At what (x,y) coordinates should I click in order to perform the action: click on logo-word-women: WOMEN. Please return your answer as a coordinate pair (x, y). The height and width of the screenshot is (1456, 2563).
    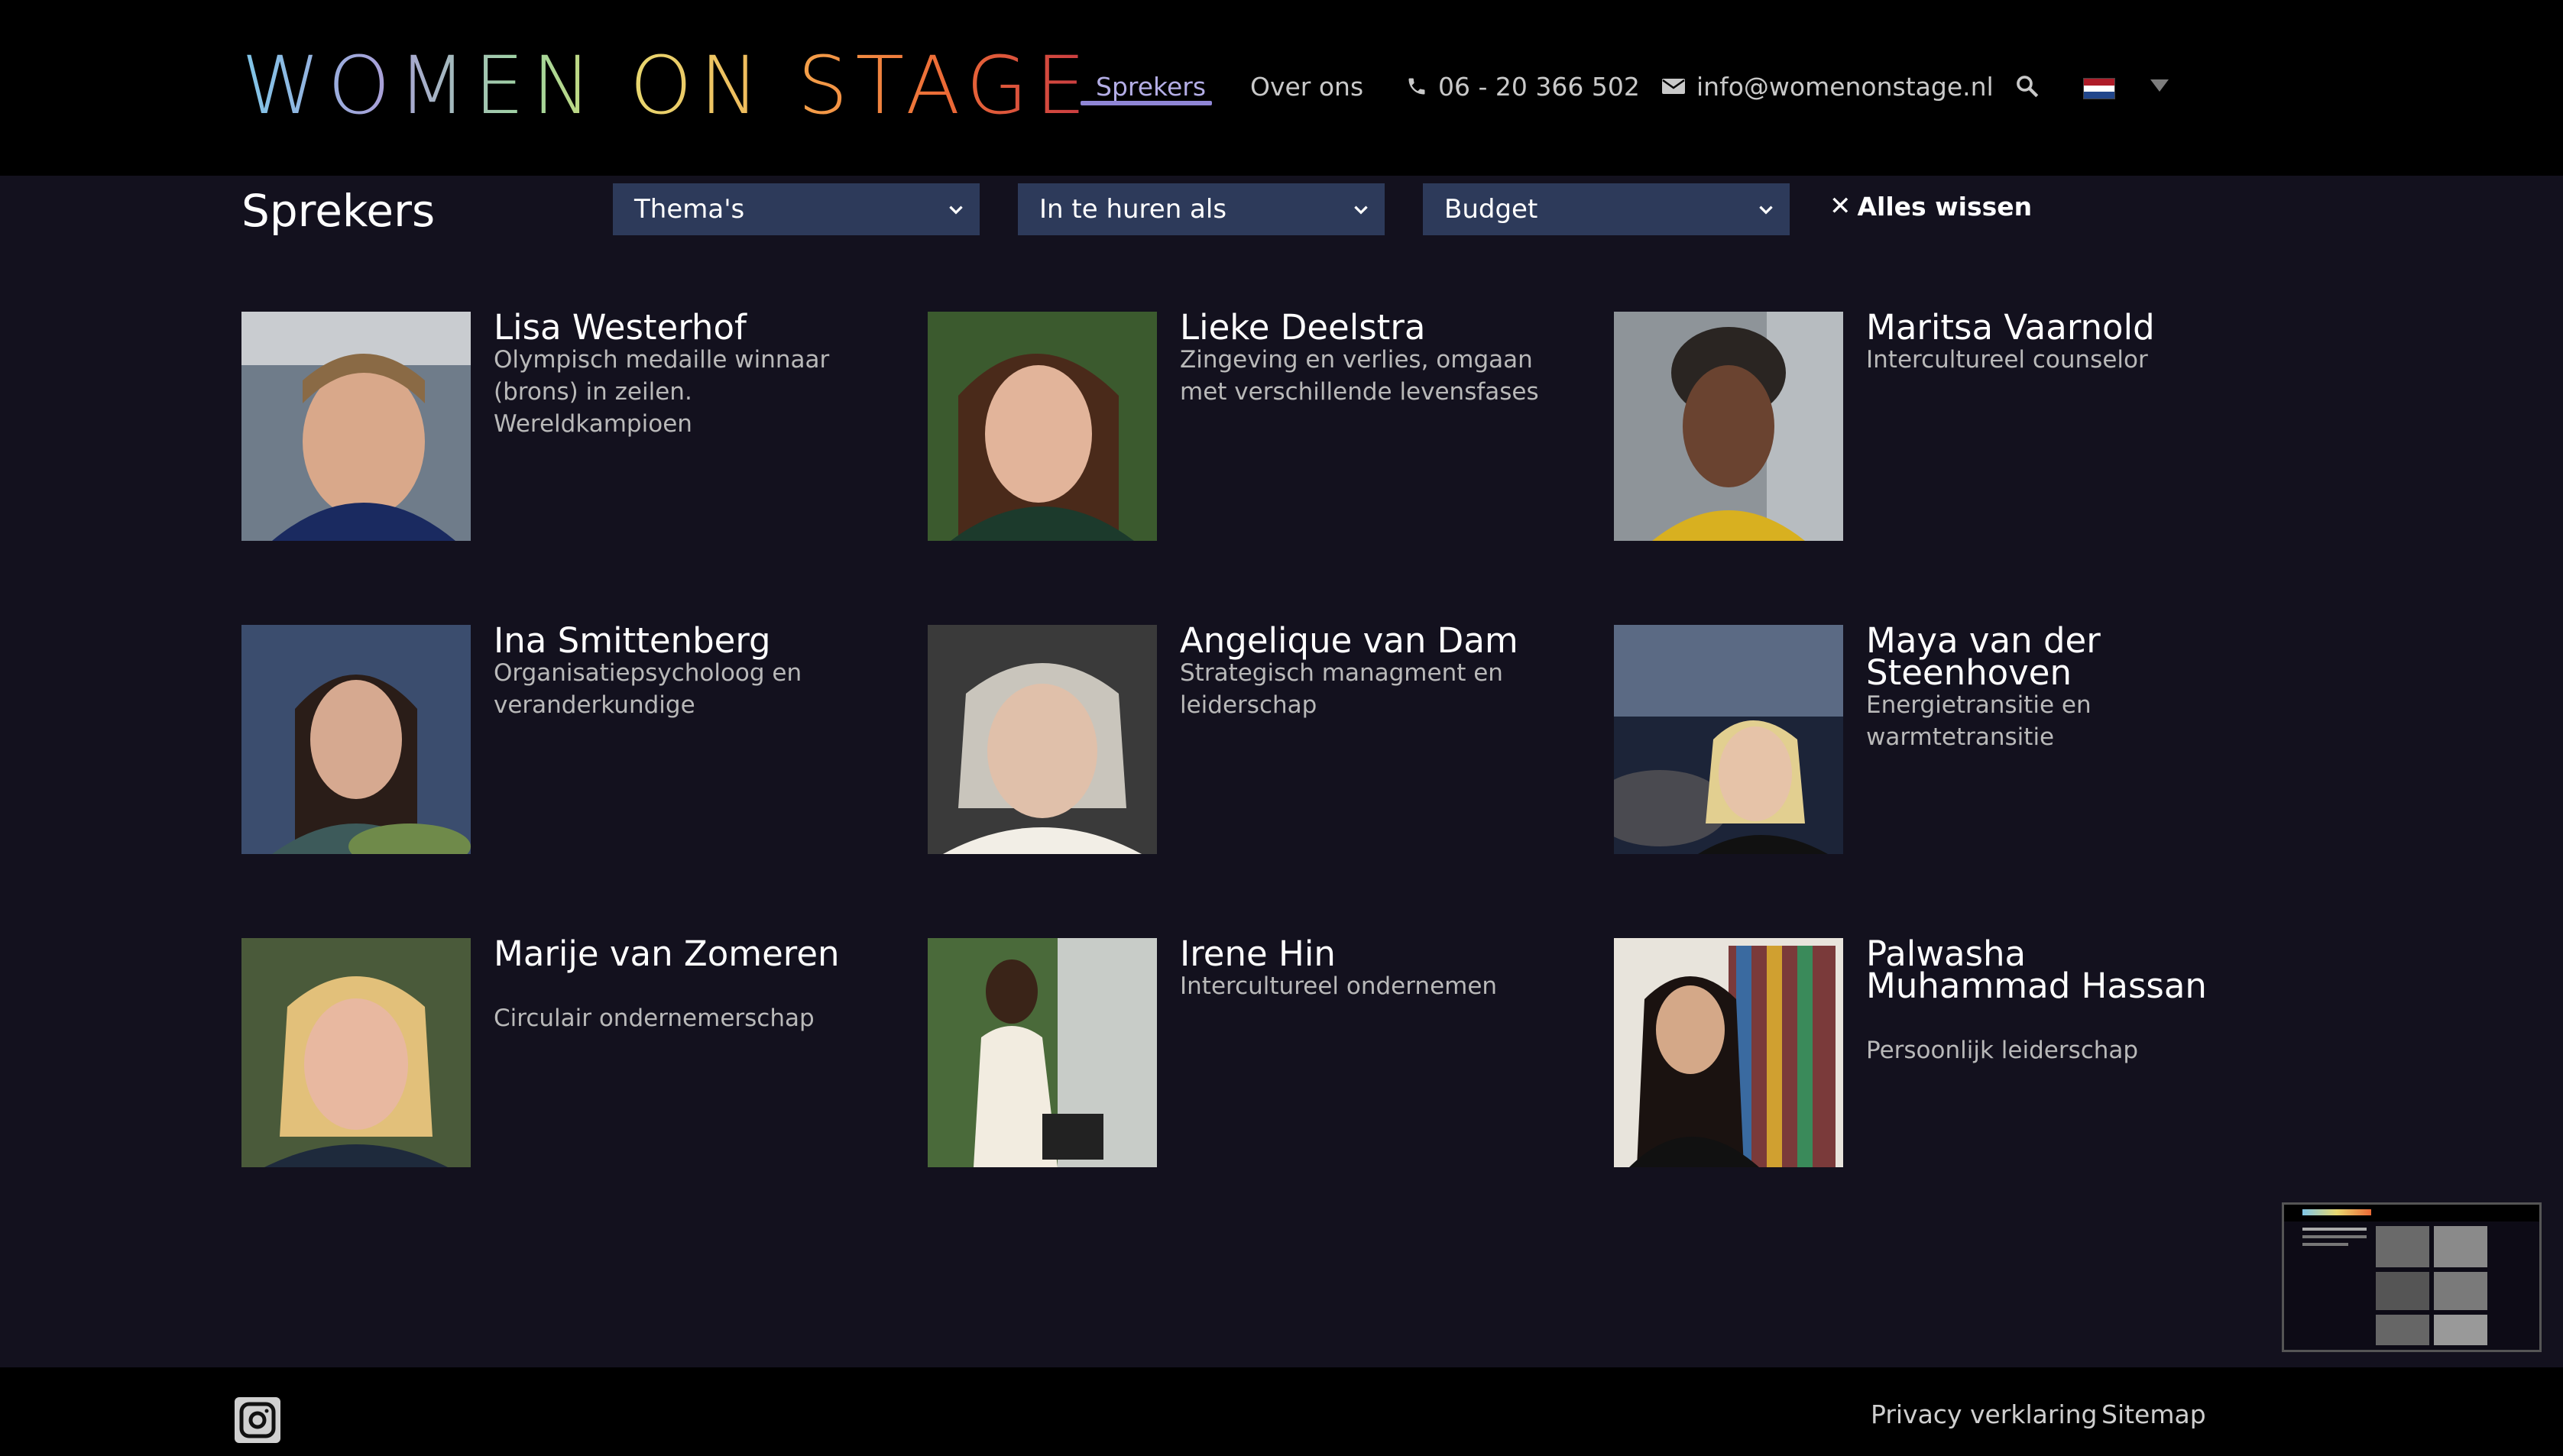
    Looking at the image, I should click on (420, 85).